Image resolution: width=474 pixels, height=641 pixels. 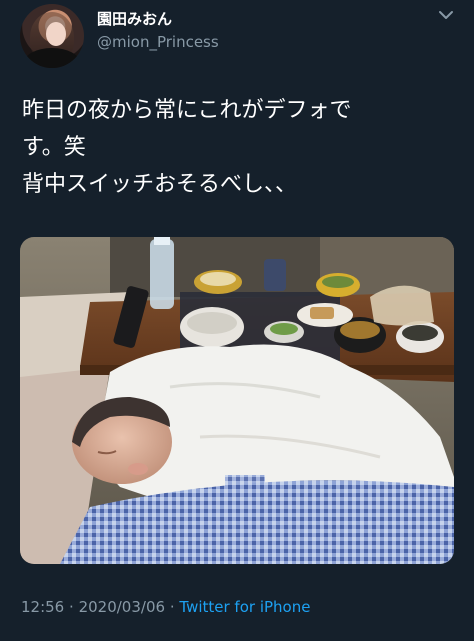 I want to click on tweet-meta: 12:56 · 2020/03/06 · Twitter for iPhone, so click(x=165, y=607).